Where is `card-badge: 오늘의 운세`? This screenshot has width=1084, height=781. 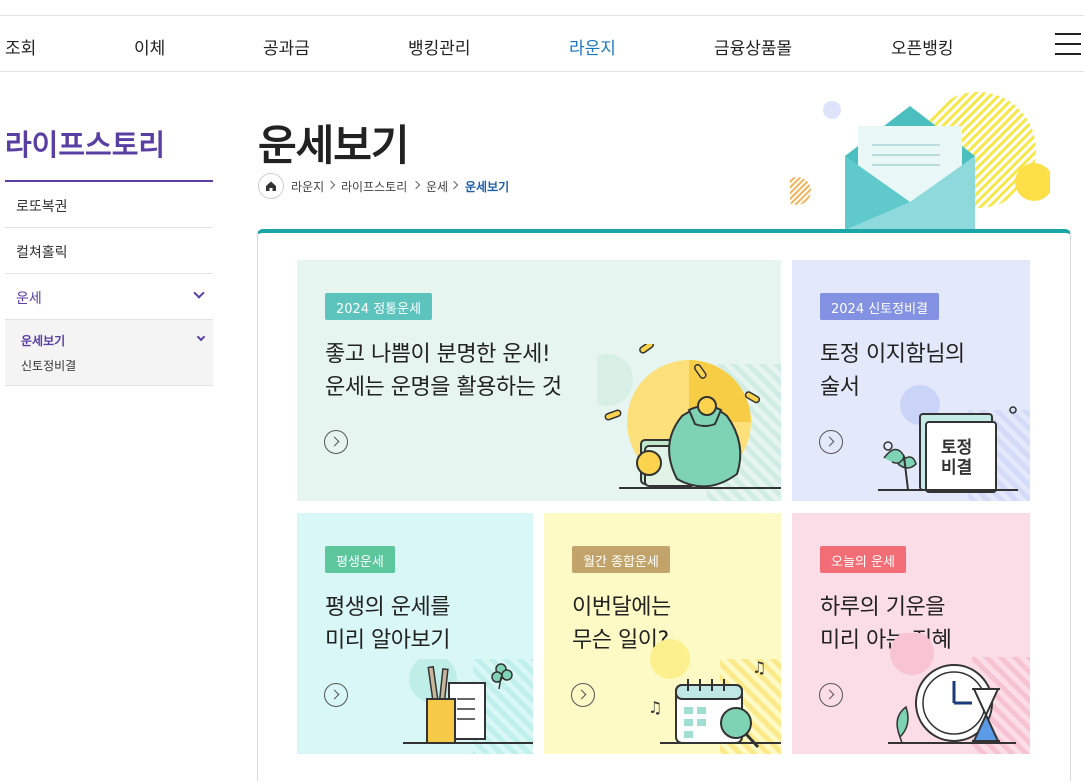 card-badge: 오늘의 운세 is located at coordinates (863, 559).